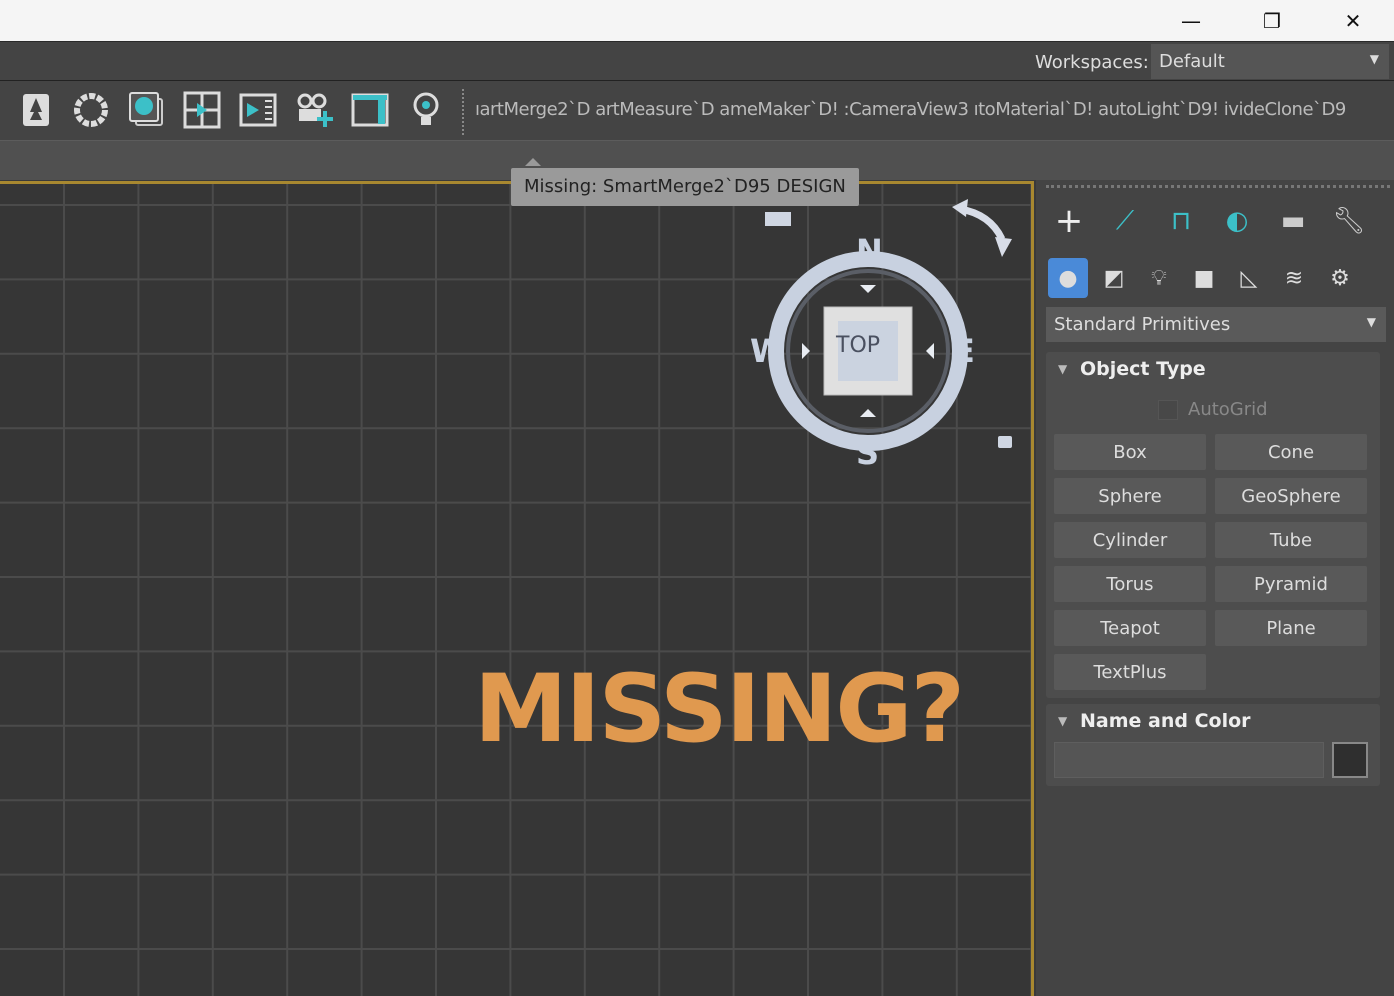 The height and width of the screenshot is (996, 1394). What do you see at coordinates (1181, 221) in the screenshot?
I see `hierarchy-tab-icon: ⊓` at bounding box center [1181, 221].